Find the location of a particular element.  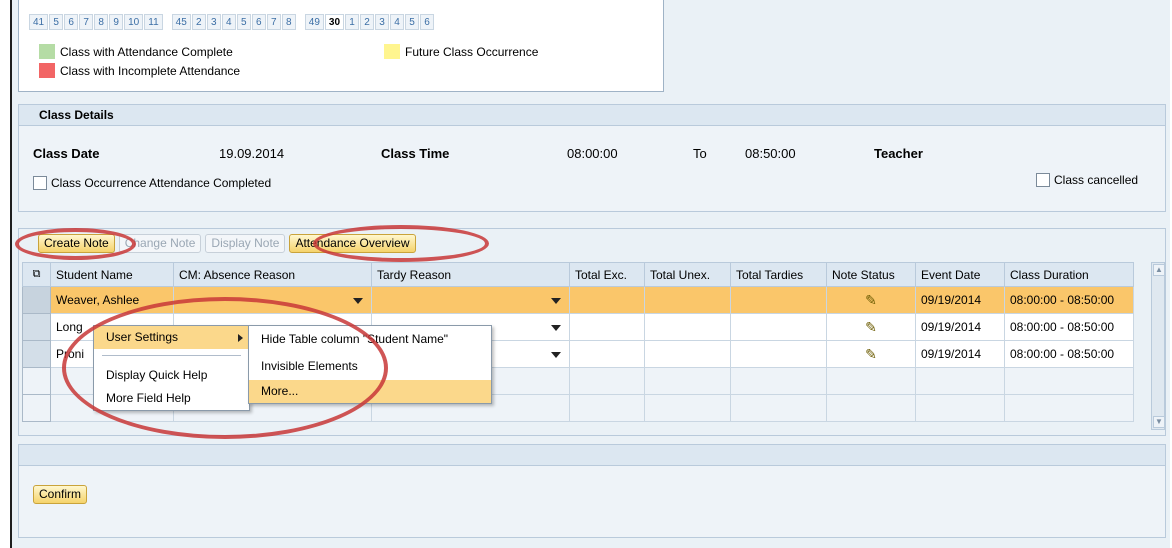

total-unex-cell is located at coordinates (687, 327).